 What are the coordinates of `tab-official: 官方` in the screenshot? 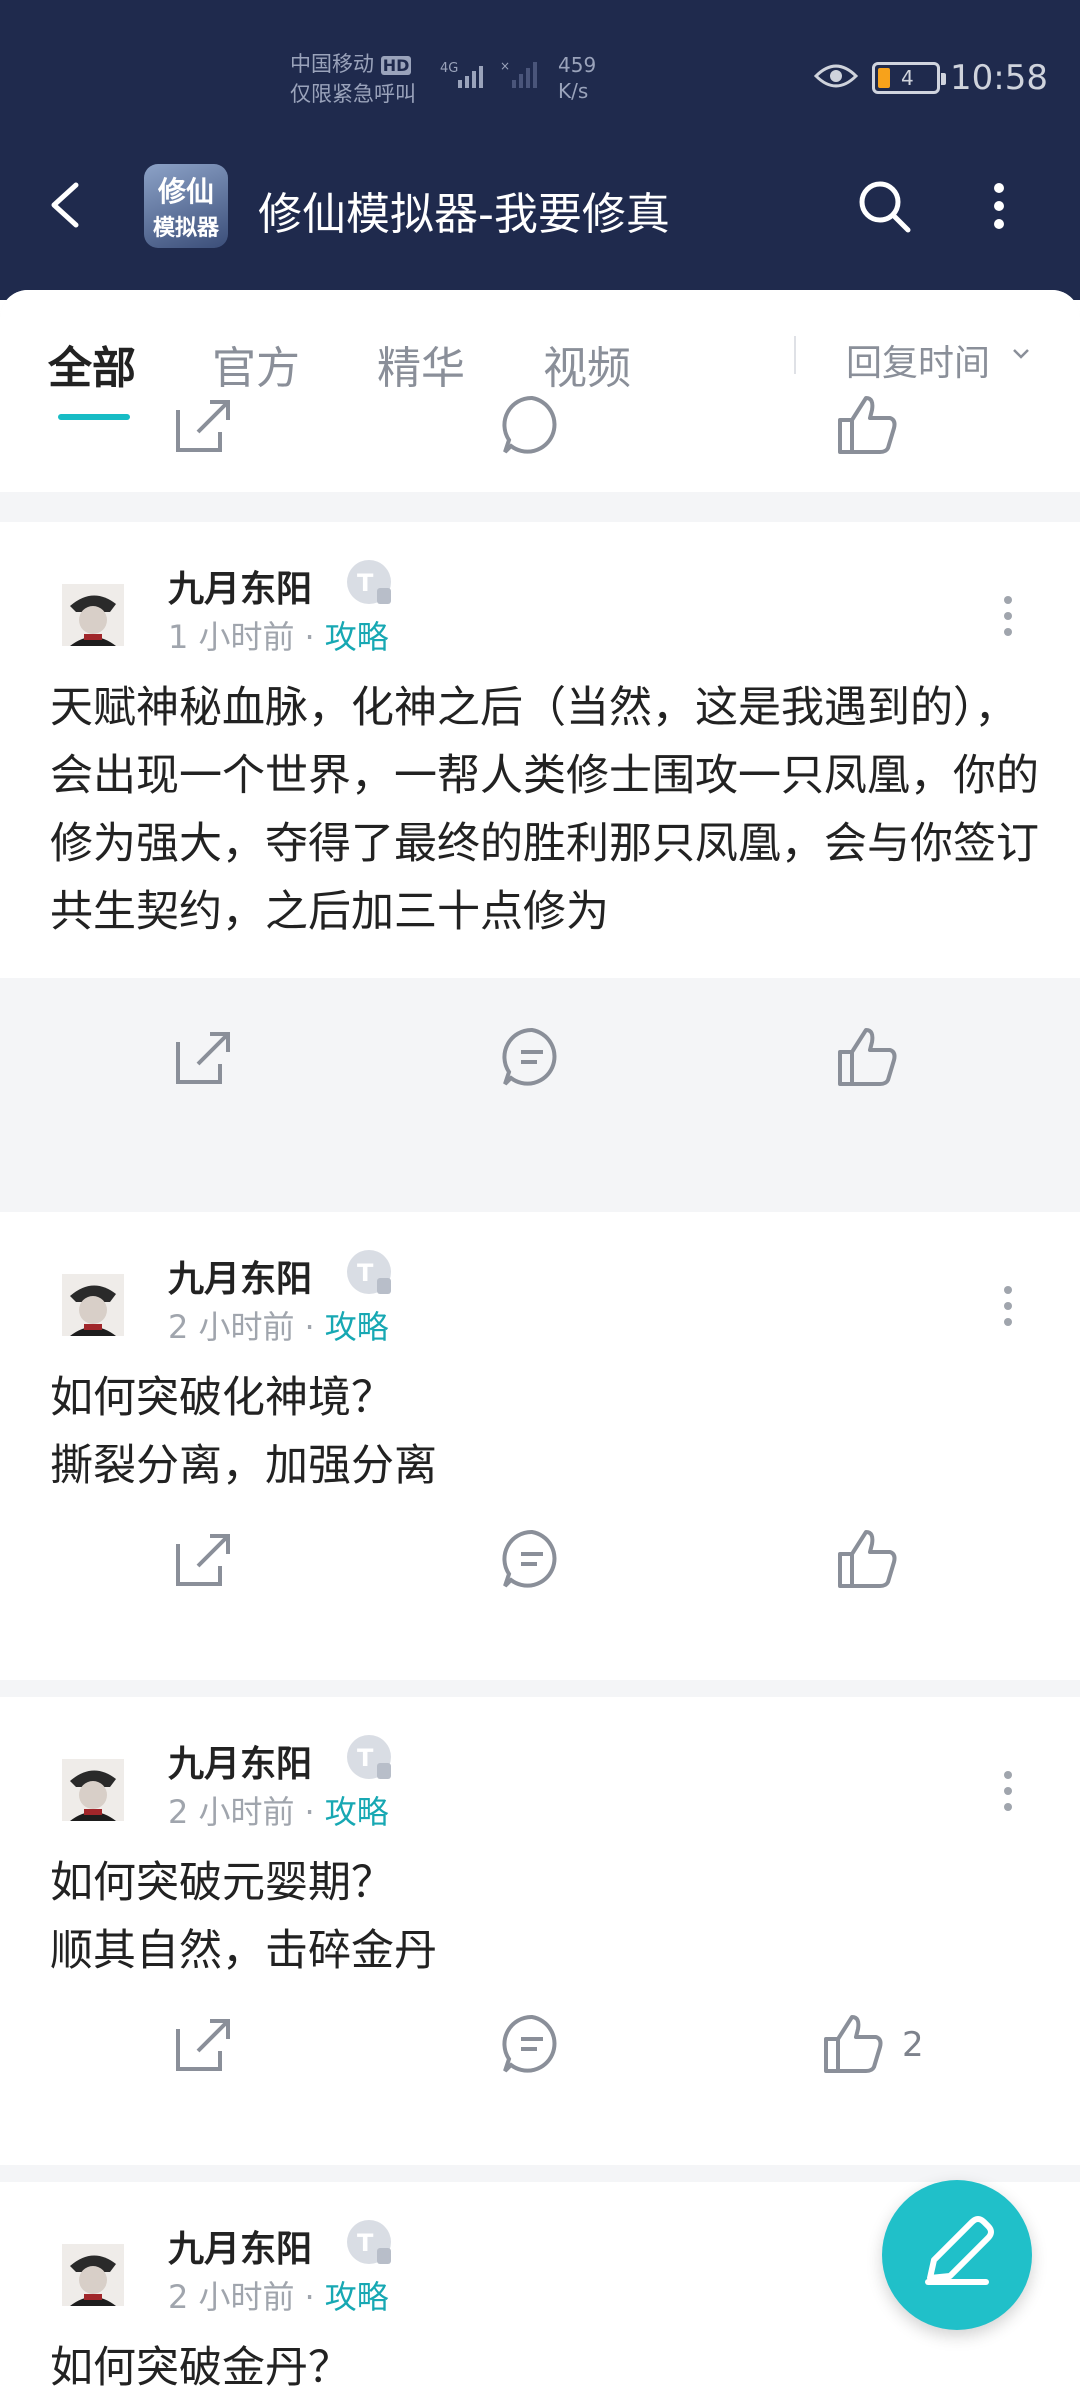 It's located at (256, 364).